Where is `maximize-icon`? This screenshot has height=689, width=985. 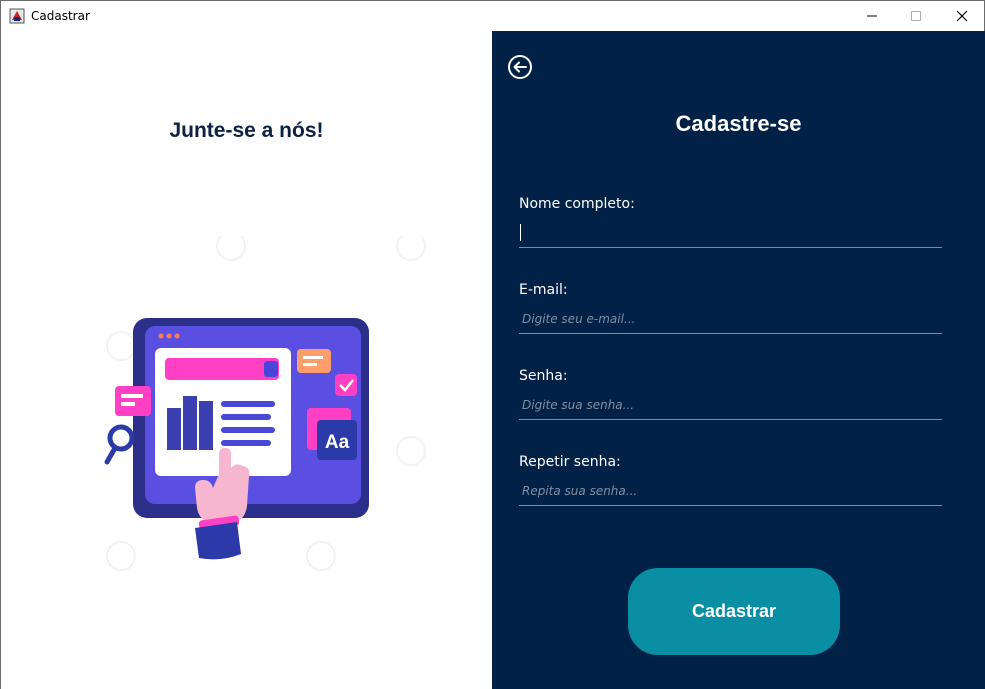
maximize-icon is located at coordinates (916, 16).